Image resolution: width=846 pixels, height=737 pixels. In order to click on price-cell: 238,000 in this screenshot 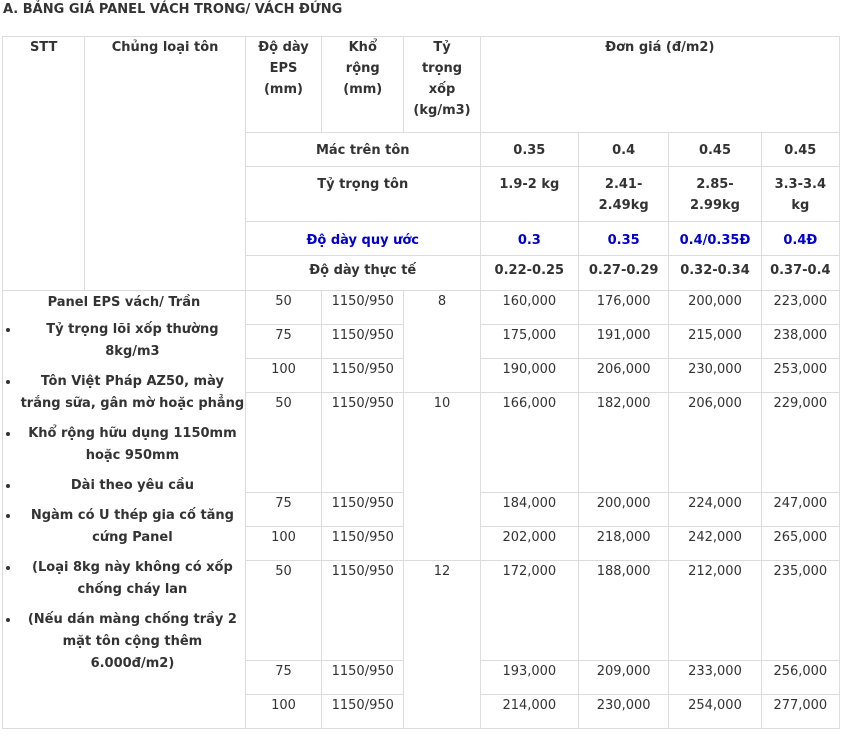, I will do `click(800, 341)`.